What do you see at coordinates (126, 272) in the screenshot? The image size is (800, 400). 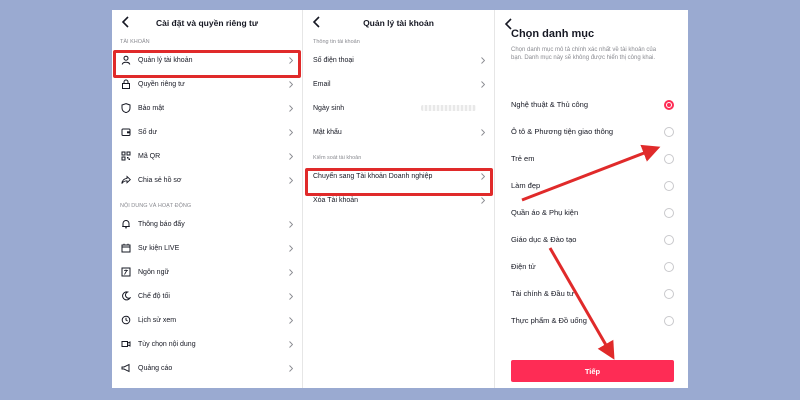 I see `language-icon` at bounding box center [126, 272].